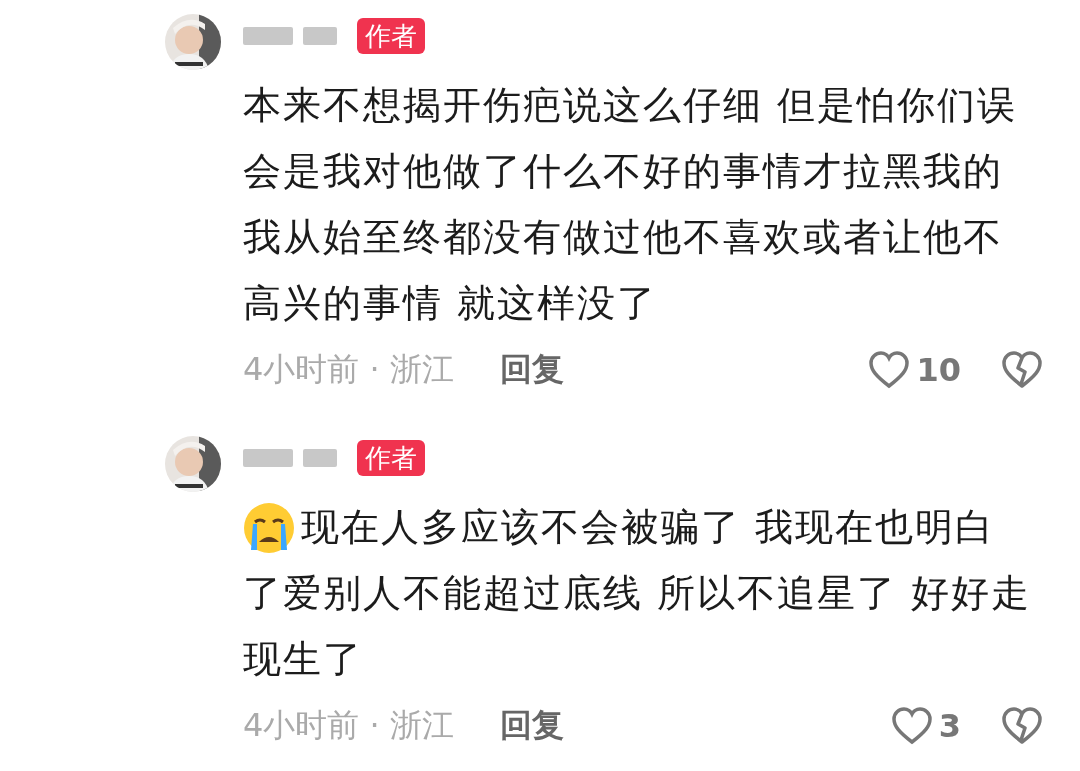  I want to click on like-button: 3, so click(925, 726).